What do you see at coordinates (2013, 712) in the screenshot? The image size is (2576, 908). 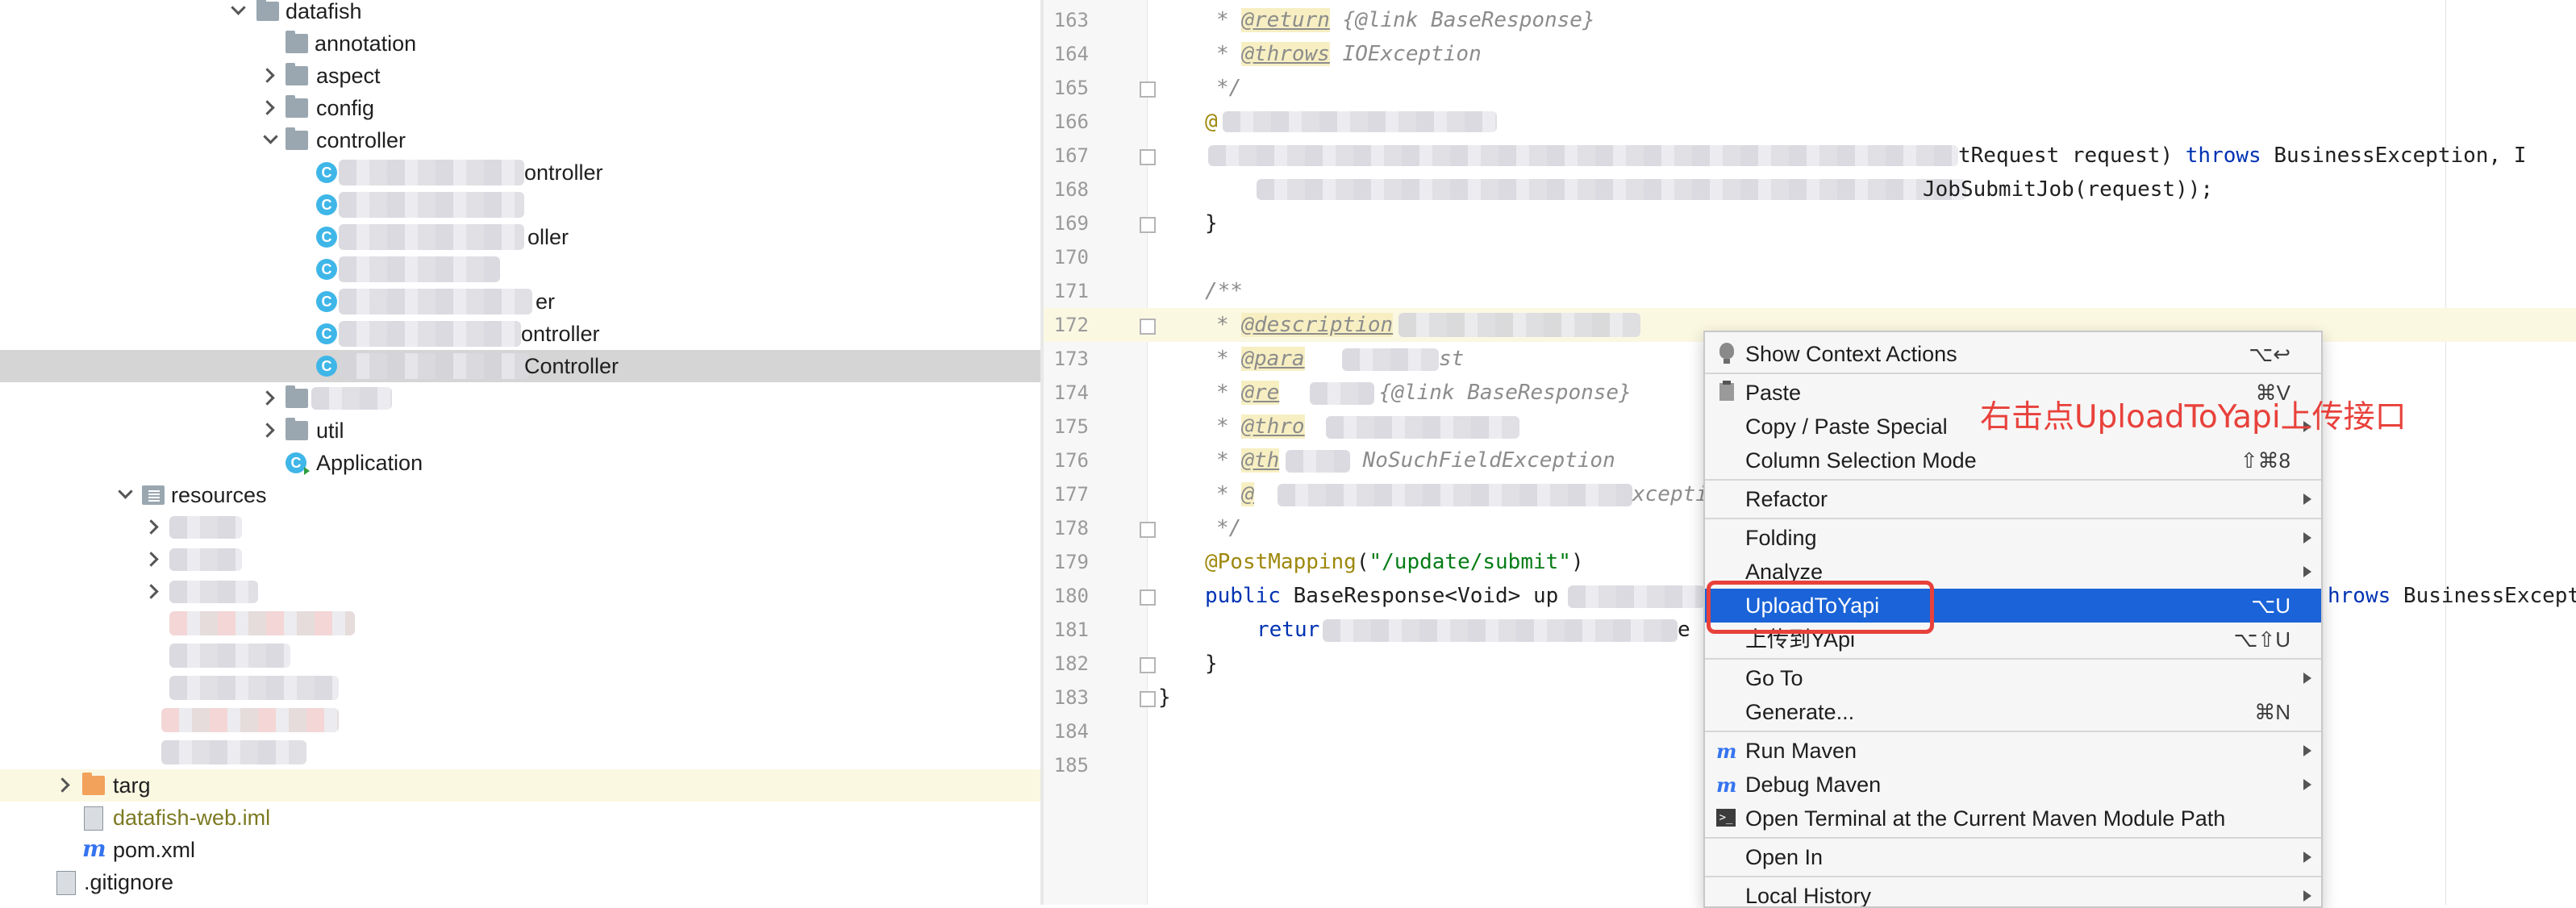 I see `menu-item-generate: Generate... ⌘N` at bounding box center [2013, 712].